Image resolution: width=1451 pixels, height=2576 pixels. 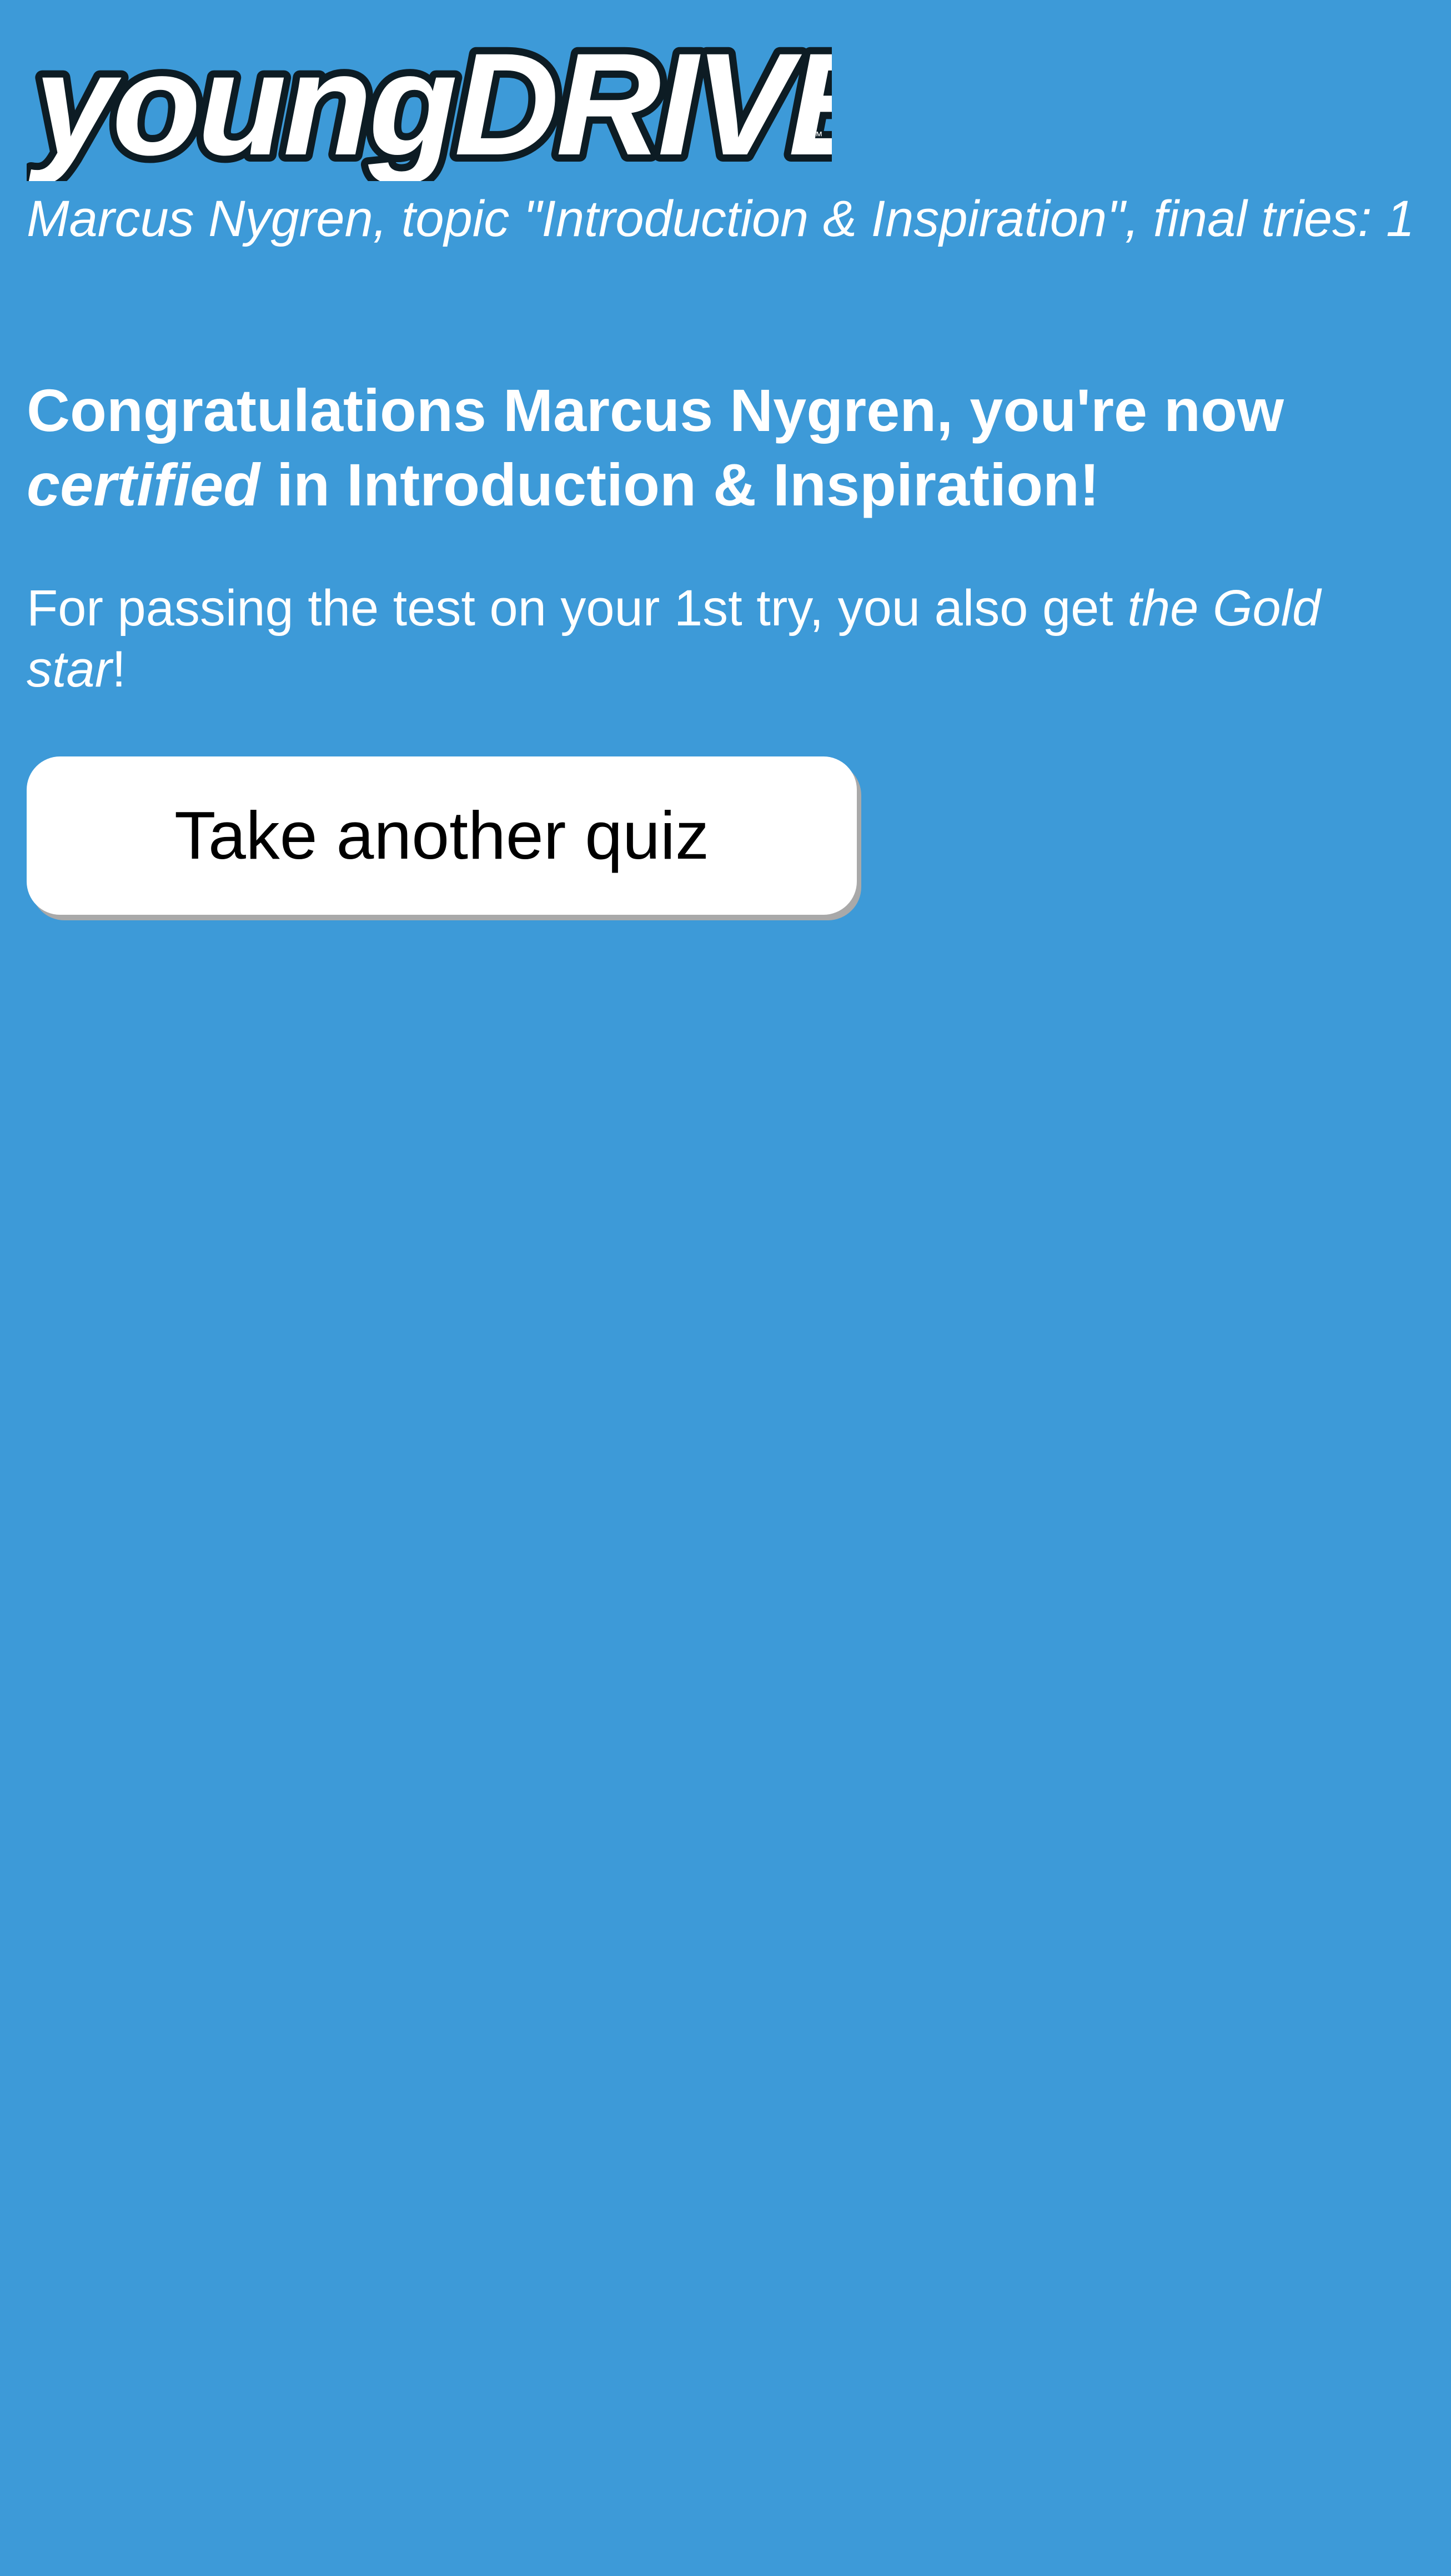 What do you see at coordinates (680, 485) in the screenshot?
I see `headline-suffix: in Introduction & Inspiration!` at bounding box center [680, 485].